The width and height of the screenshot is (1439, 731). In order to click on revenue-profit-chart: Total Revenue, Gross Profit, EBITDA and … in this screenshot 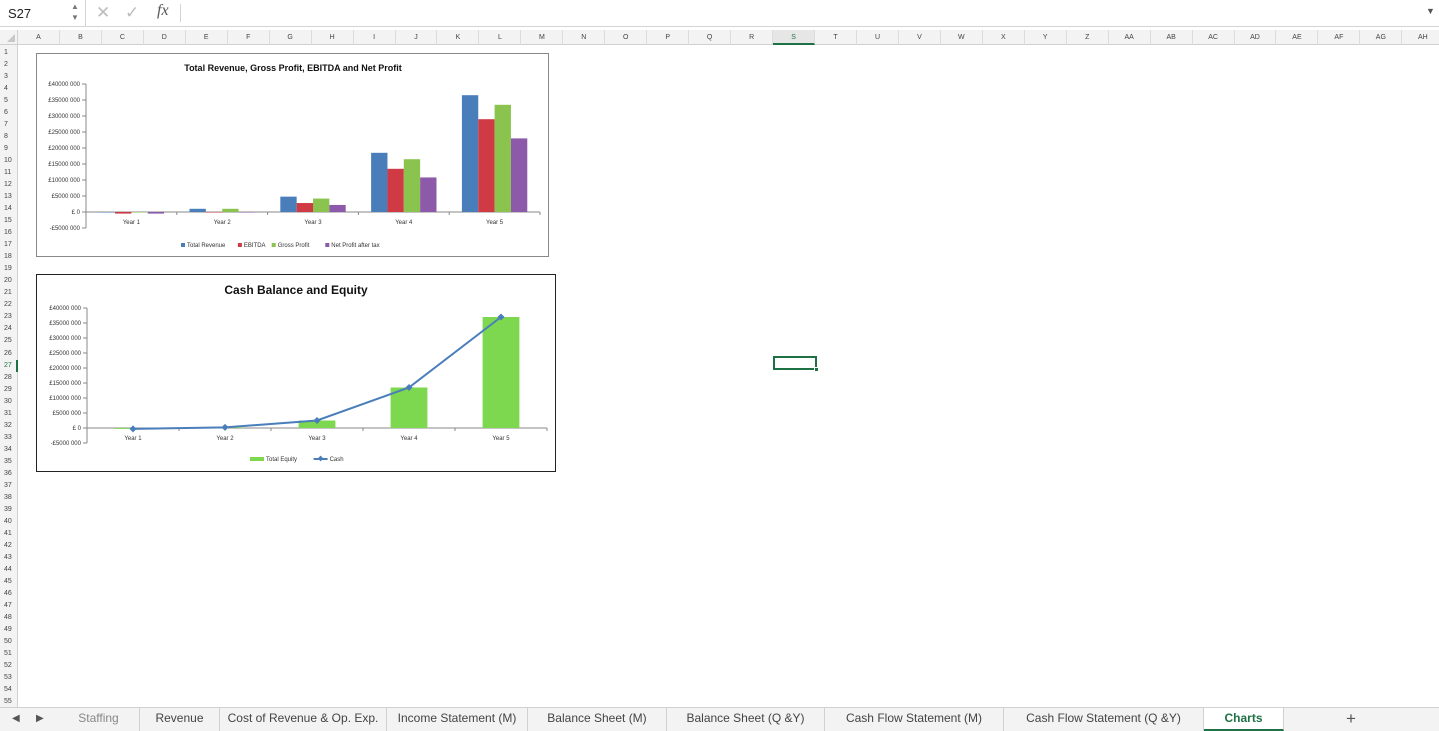, I will do `click(292, 155)`.